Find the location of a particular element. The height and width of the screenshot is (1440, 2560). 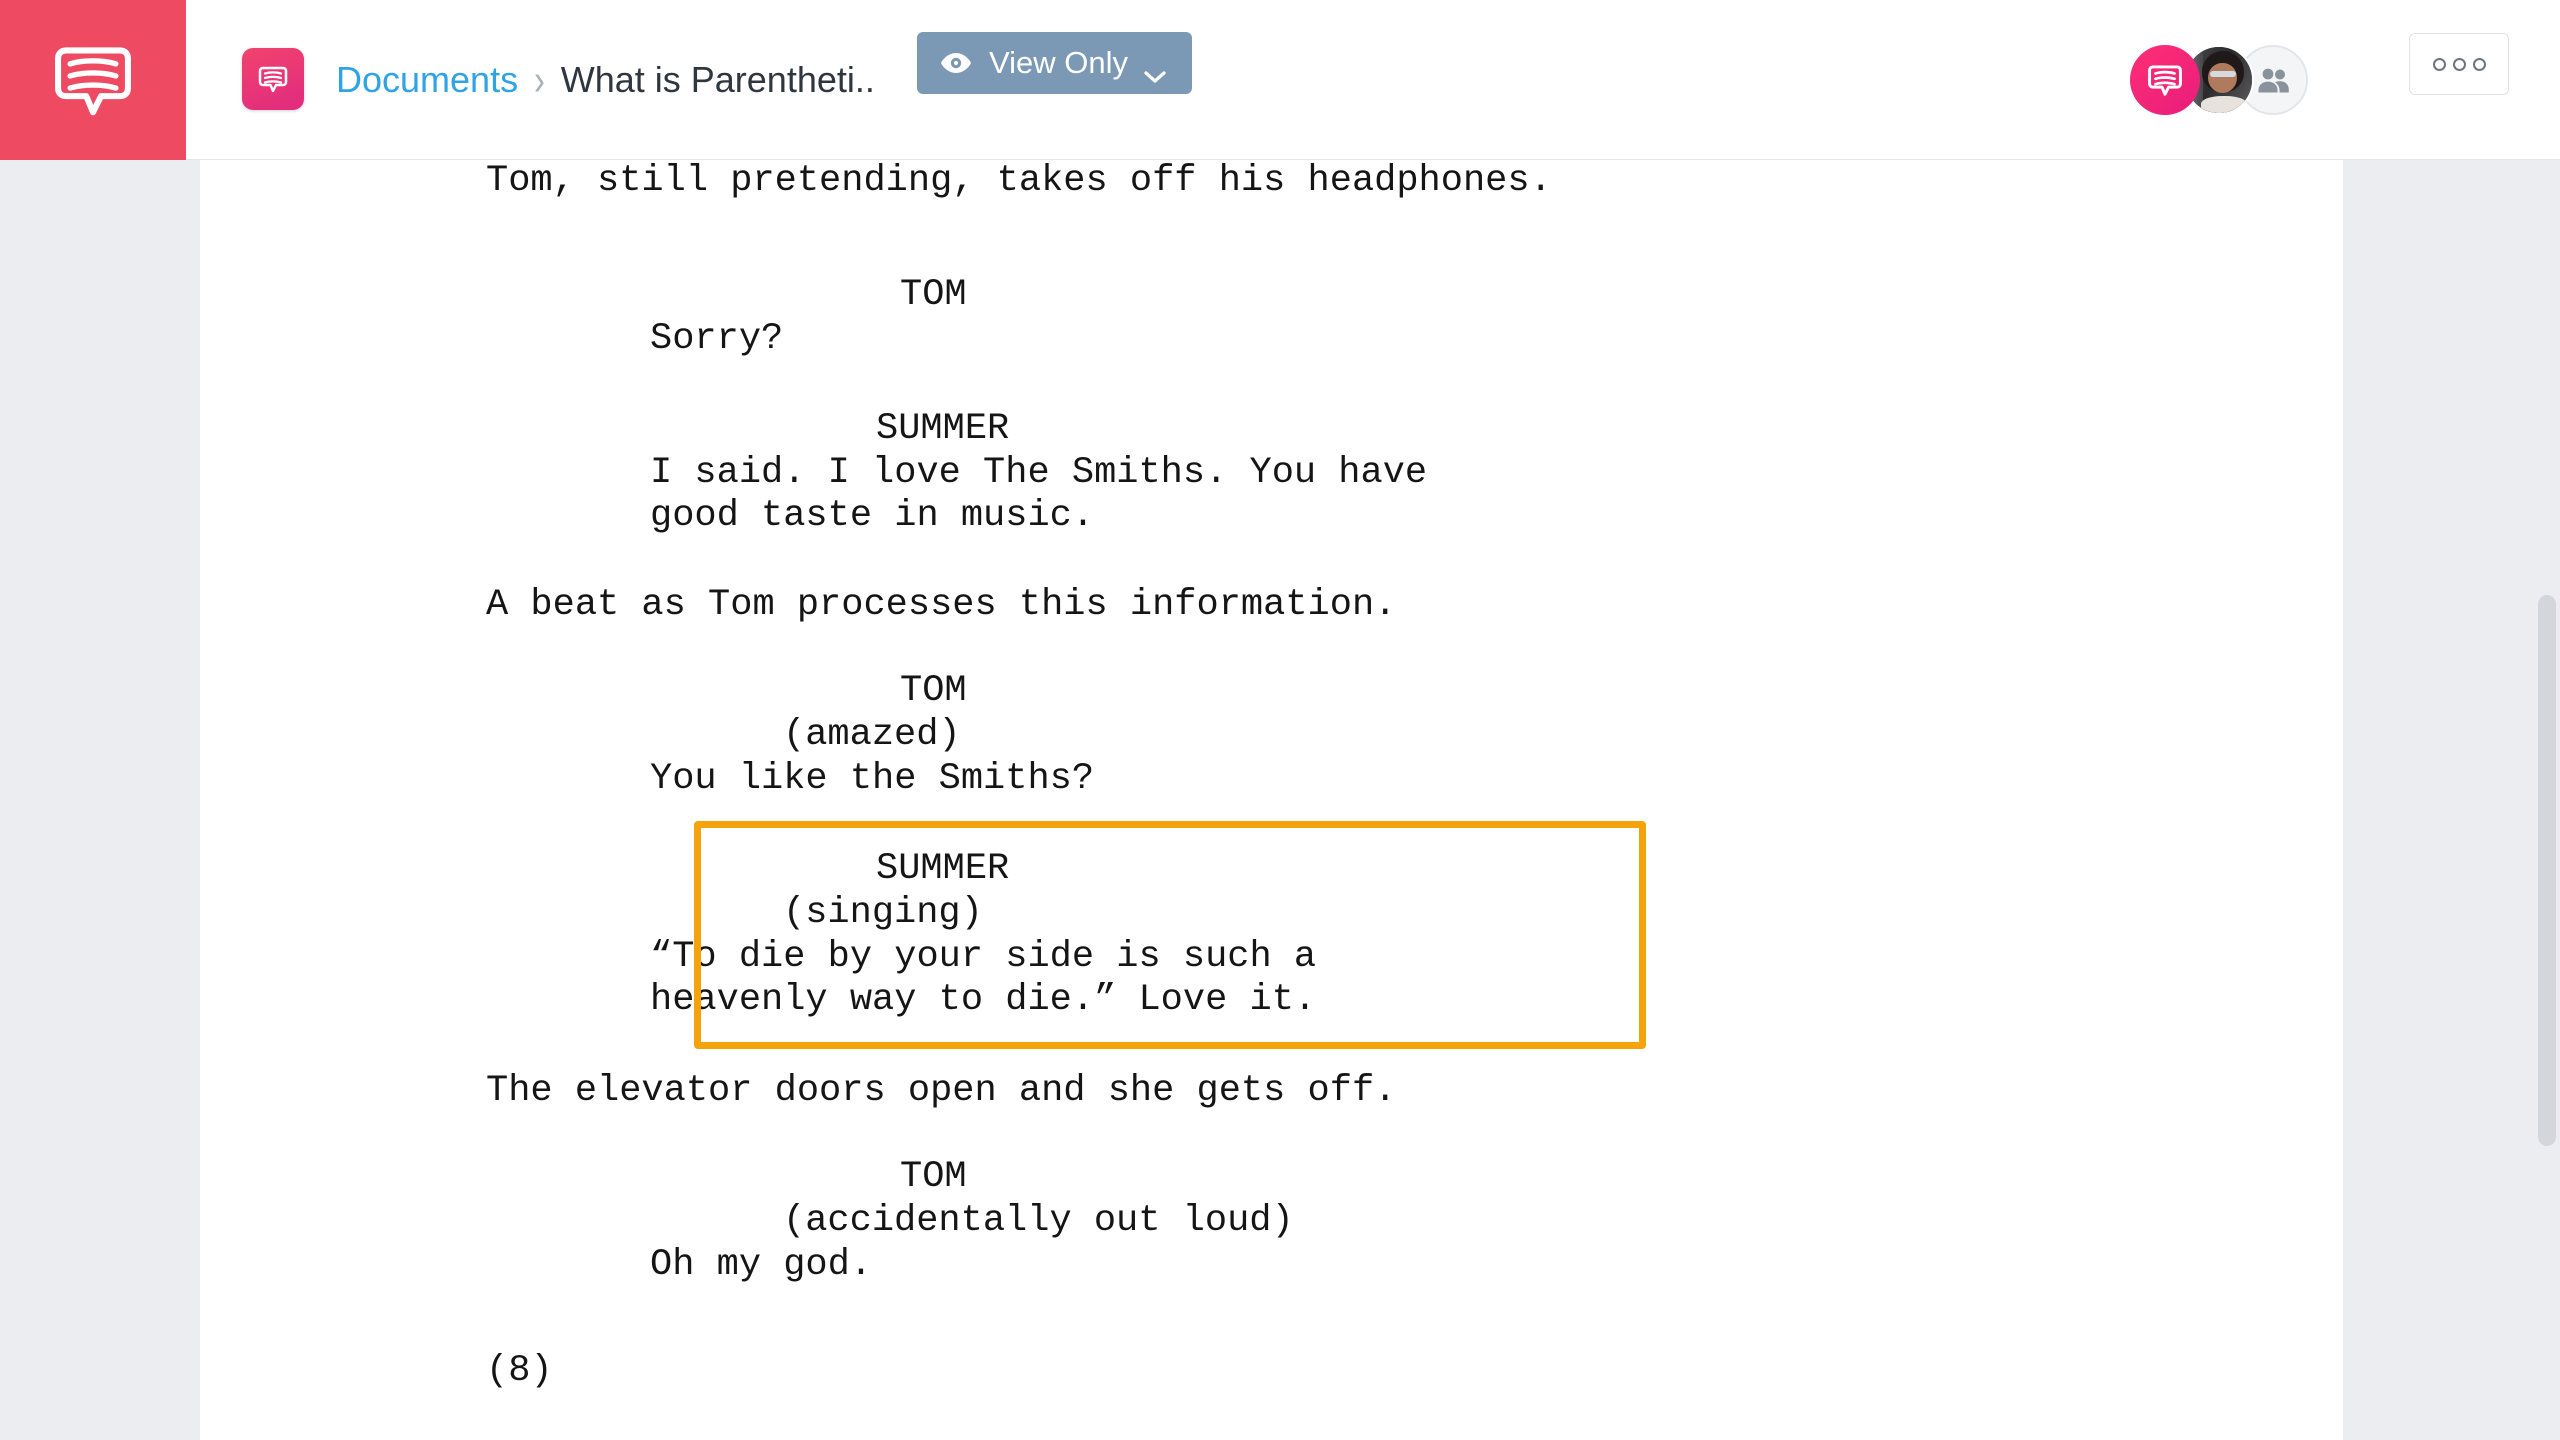

script-block-char-tom-1: TOM is located at coordinates (933, 295).